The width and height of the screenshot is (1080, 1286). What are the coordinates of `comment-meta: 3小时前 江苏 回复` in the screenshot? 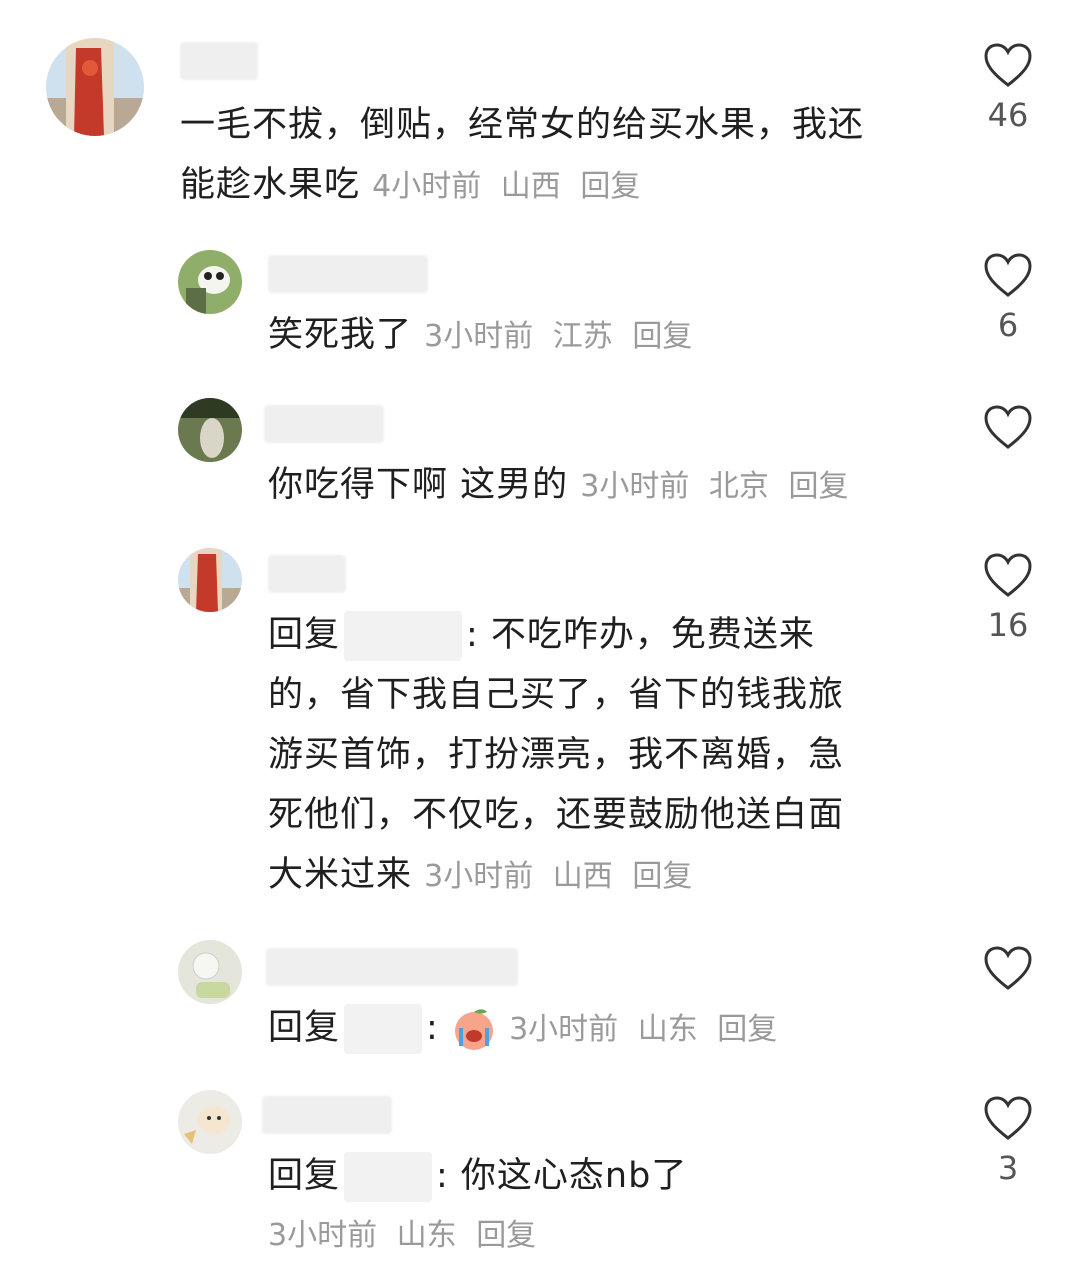 It's located at (563, 336).